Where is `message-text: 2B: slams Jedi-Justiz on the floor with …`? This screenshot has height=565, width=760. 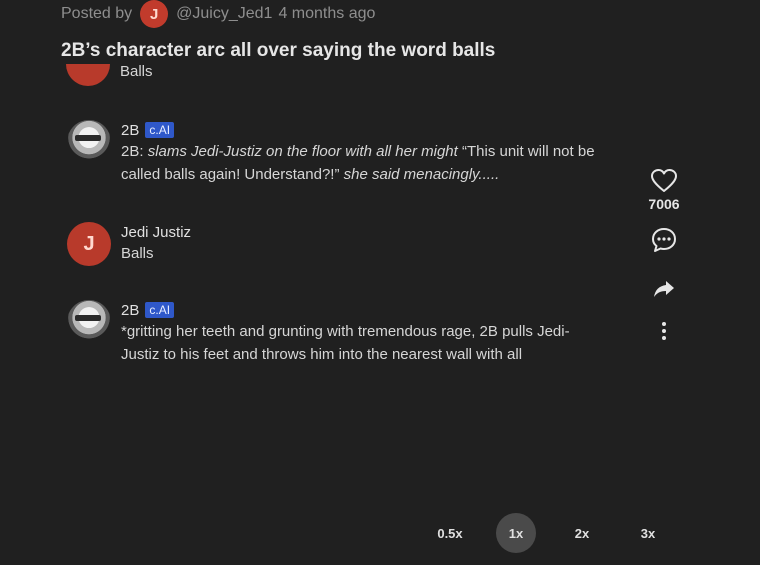
message-text: 2B: slams Jedi-Justiz on the floor with … is located at coordinates (361, 163).